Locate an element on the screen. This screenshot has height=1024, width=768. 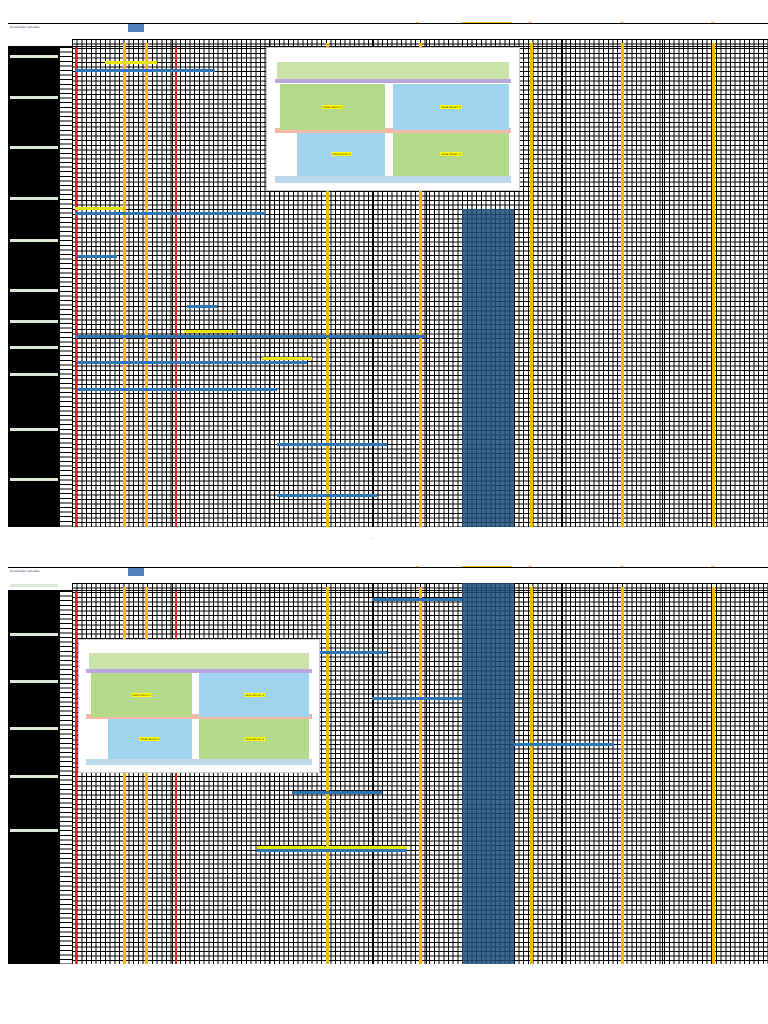
page-marker: - 1 - is located at coordinates (372, 539).